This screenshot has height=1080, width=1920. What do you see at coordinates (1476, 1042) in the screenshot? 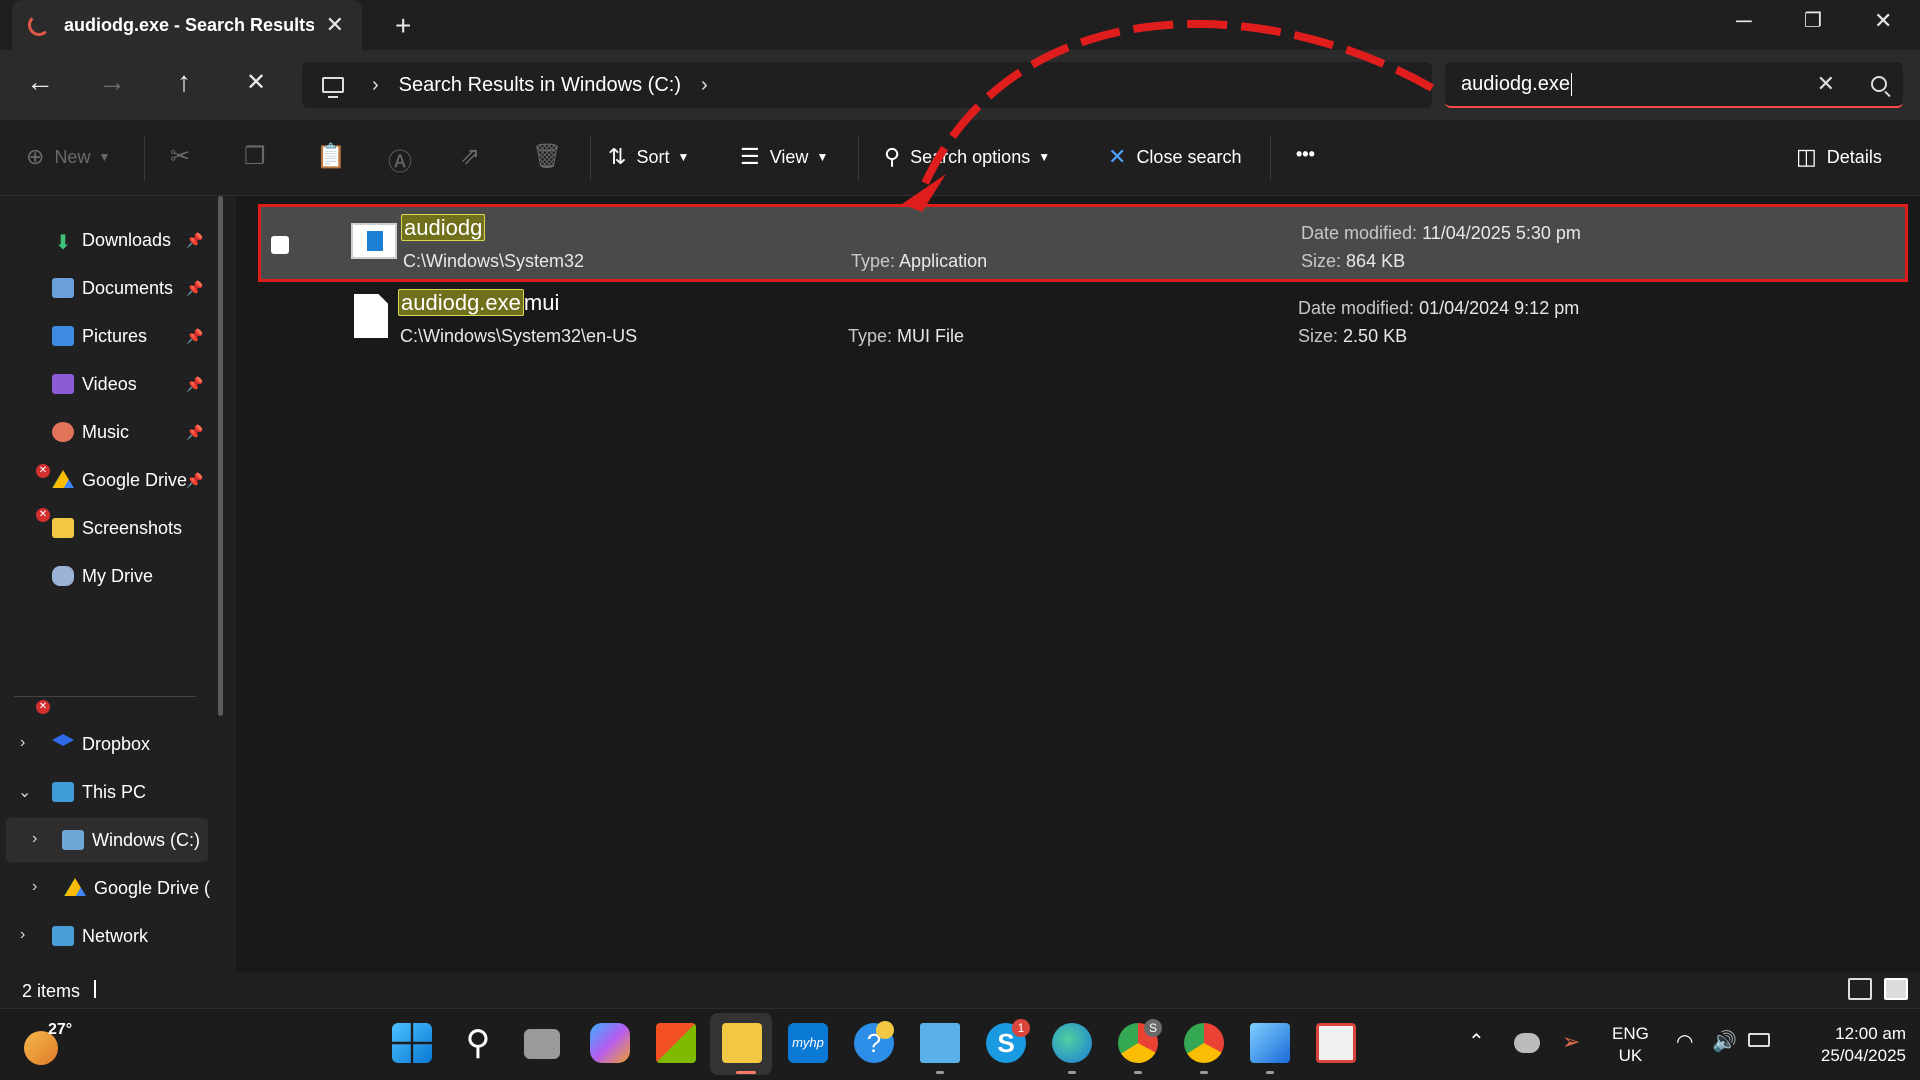
I see `show-hidden-icons-icon: ⌃` at bounding box center [1476, 1042].